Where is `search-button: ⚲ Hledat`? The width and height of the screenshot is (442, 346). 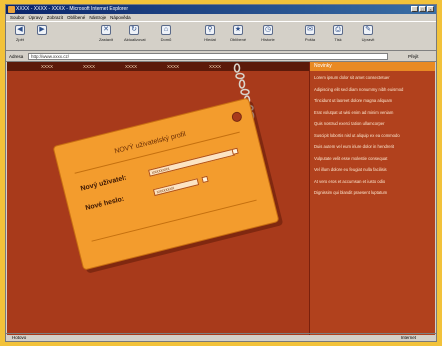
search-button: ⚲ Hledat is located at coordinates (210, 37).